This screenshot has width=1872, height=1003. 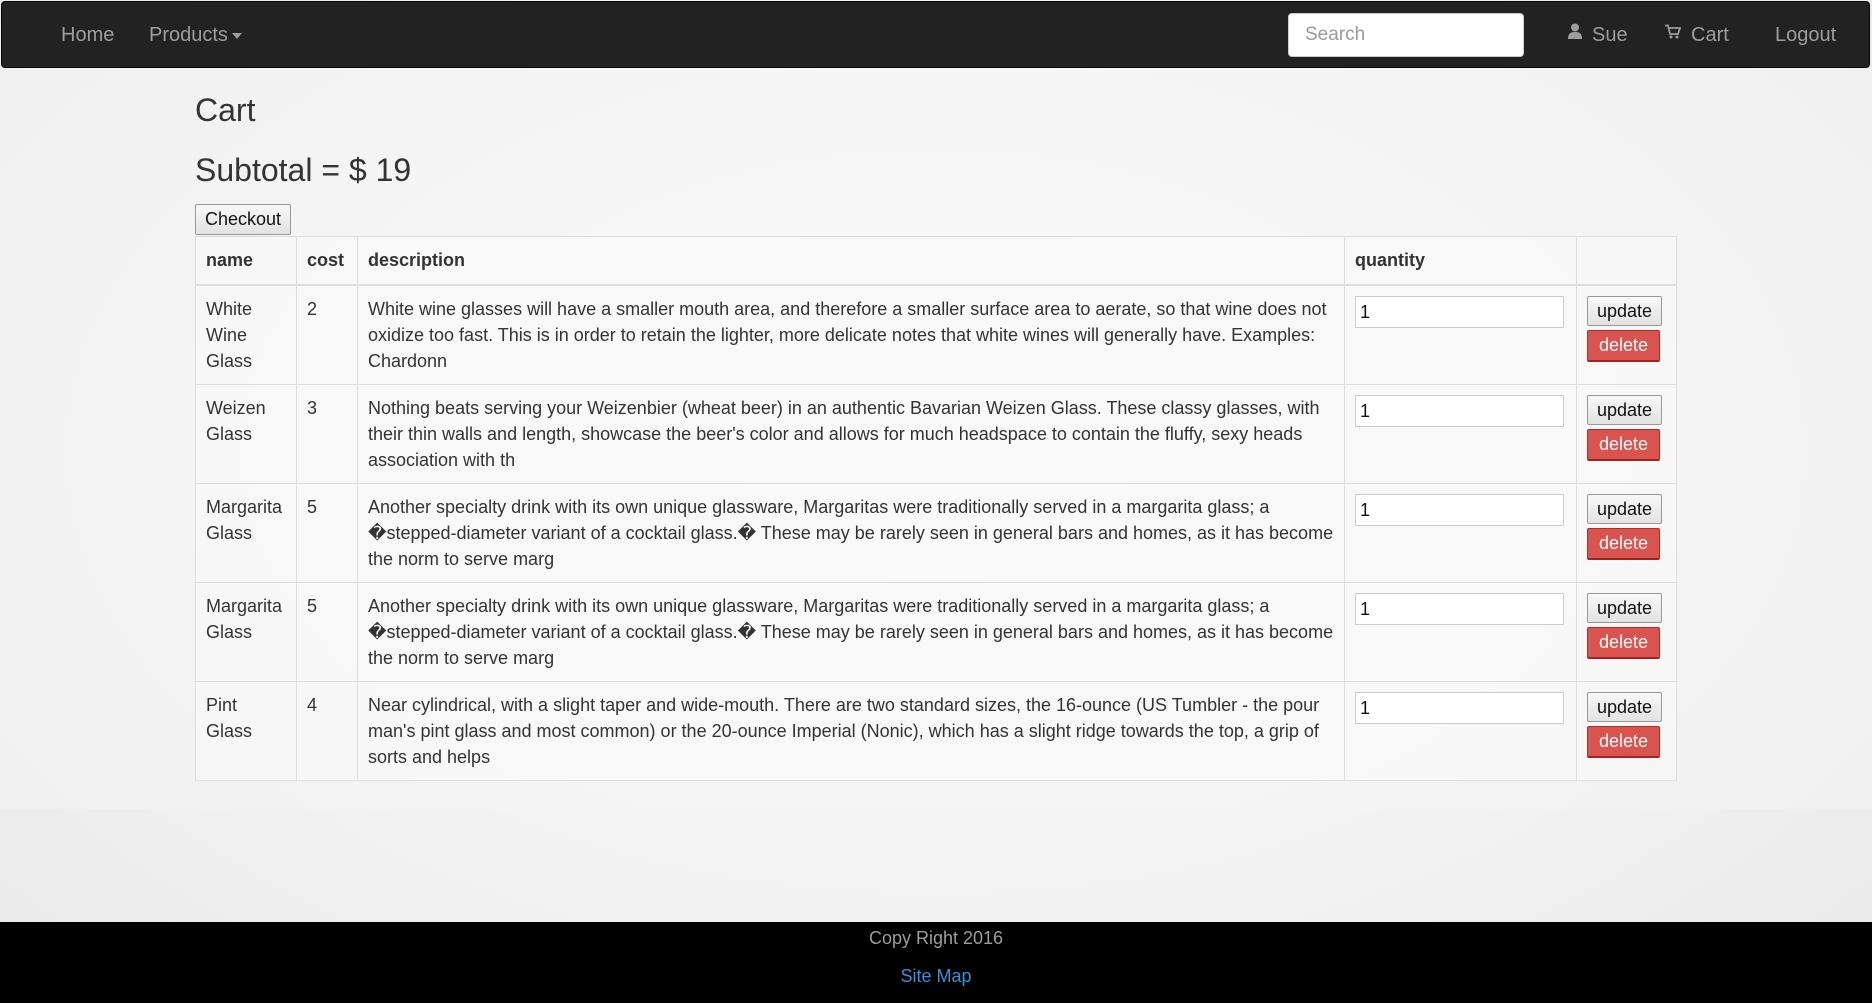 What do you see at coordinates (246, 434) in the screenshot?
I see `item-name: Weizen Glass` at bounding box center [246, 434].